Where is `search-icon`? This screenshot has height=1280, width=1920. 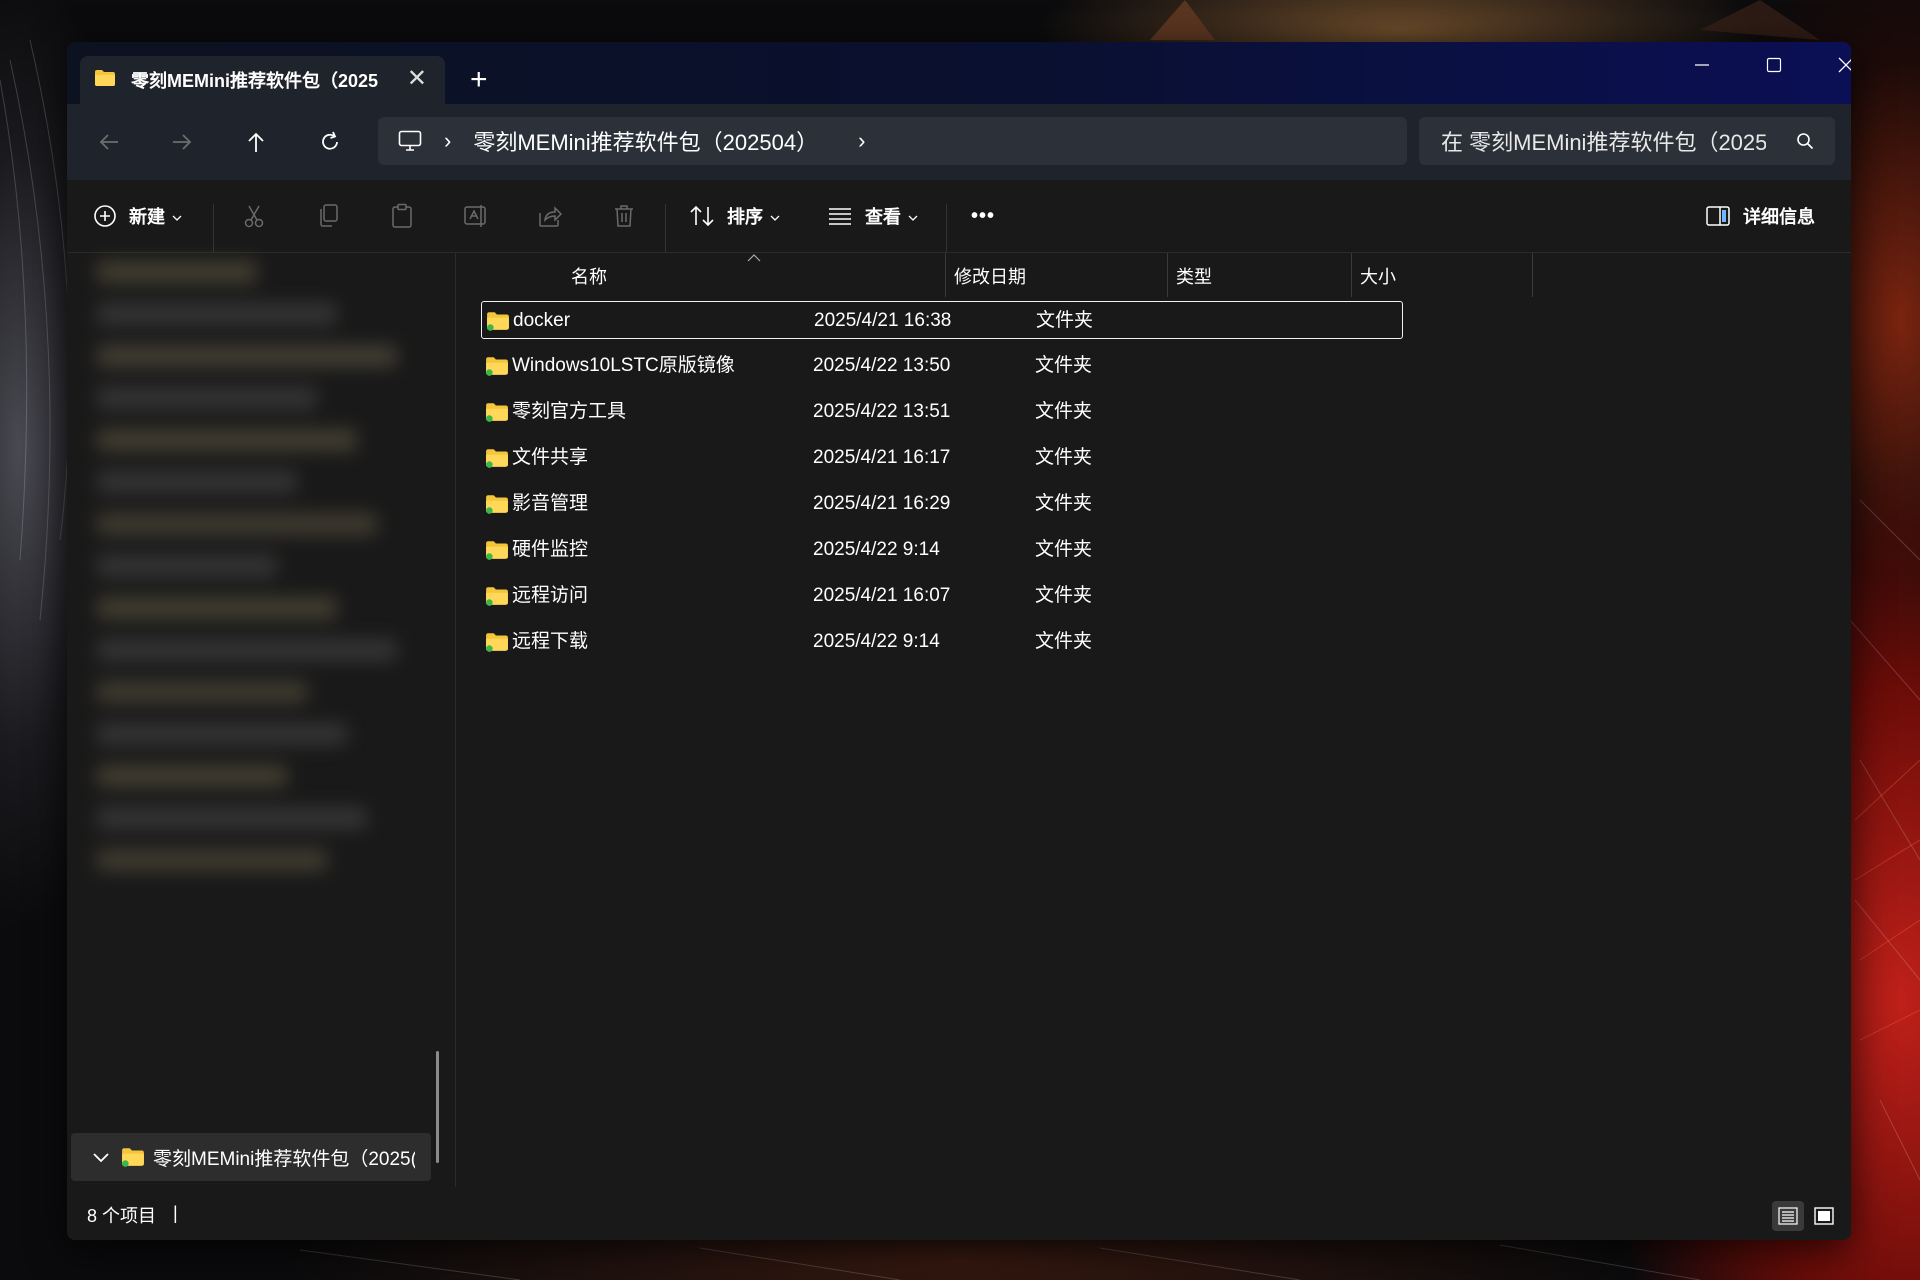
search-icon is located at coordinates (1805, 141).